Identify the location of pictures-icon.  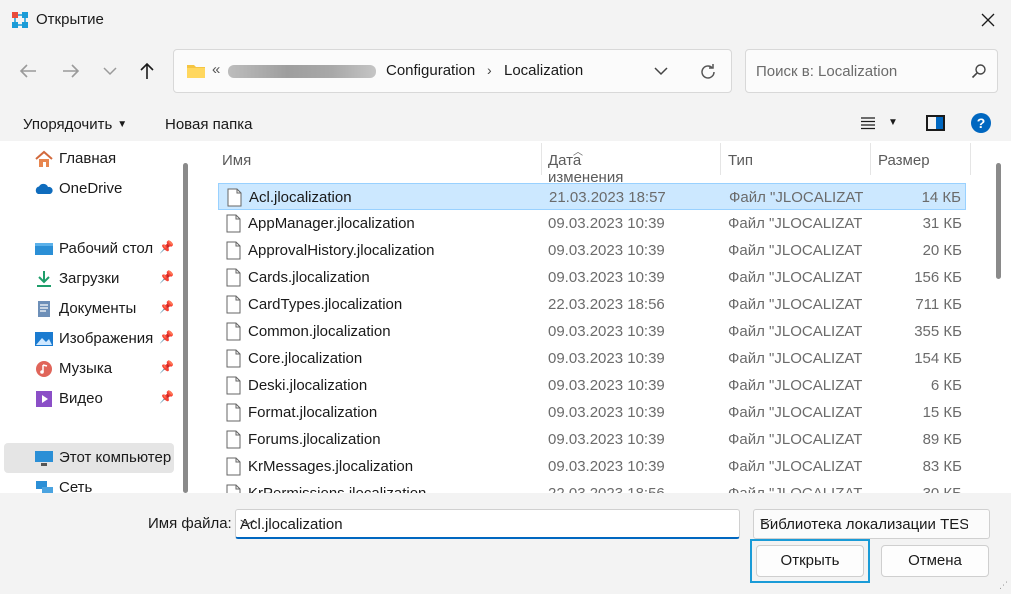
(44, 339).